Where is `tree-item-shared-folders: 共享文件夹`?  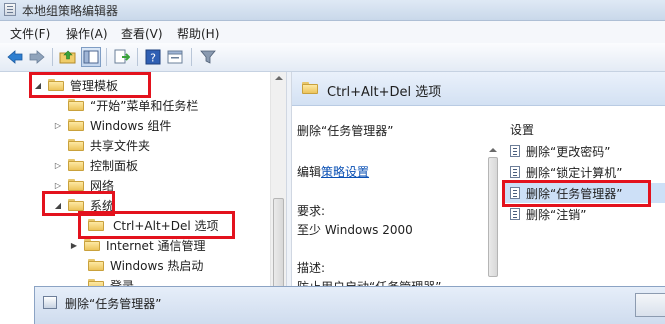 tree-item-shared-folders: 共享文件夹 is located at coordinates (101, 145).